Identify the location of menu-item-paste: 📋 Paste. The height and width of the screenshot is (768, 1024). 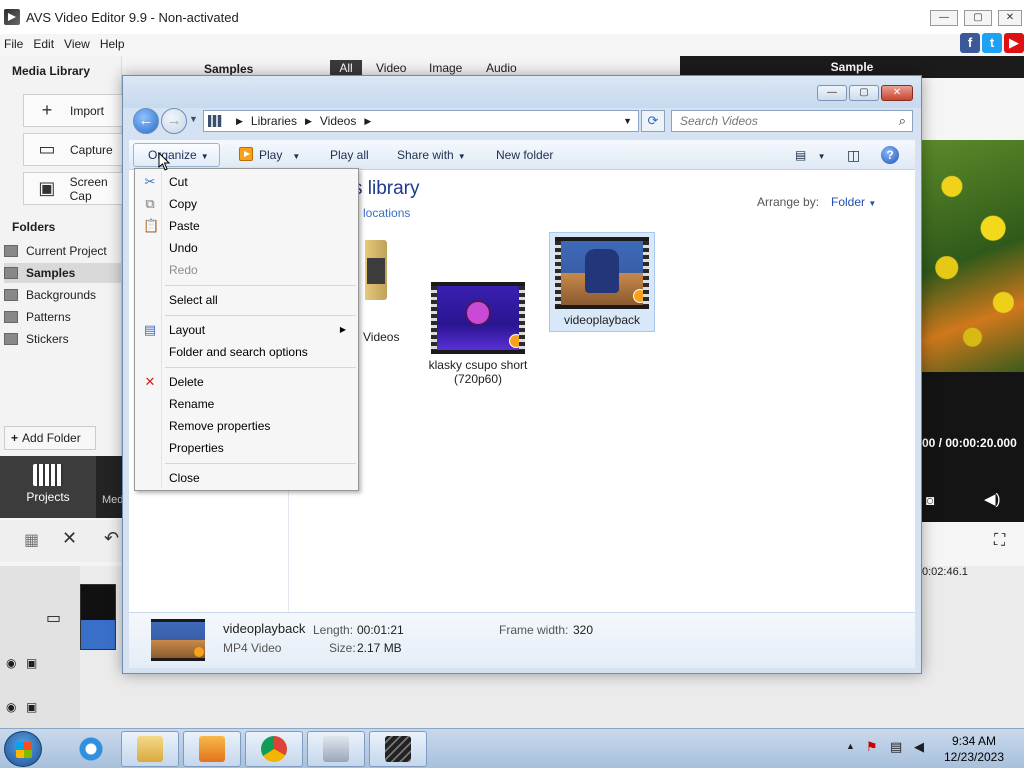
(246, 226).